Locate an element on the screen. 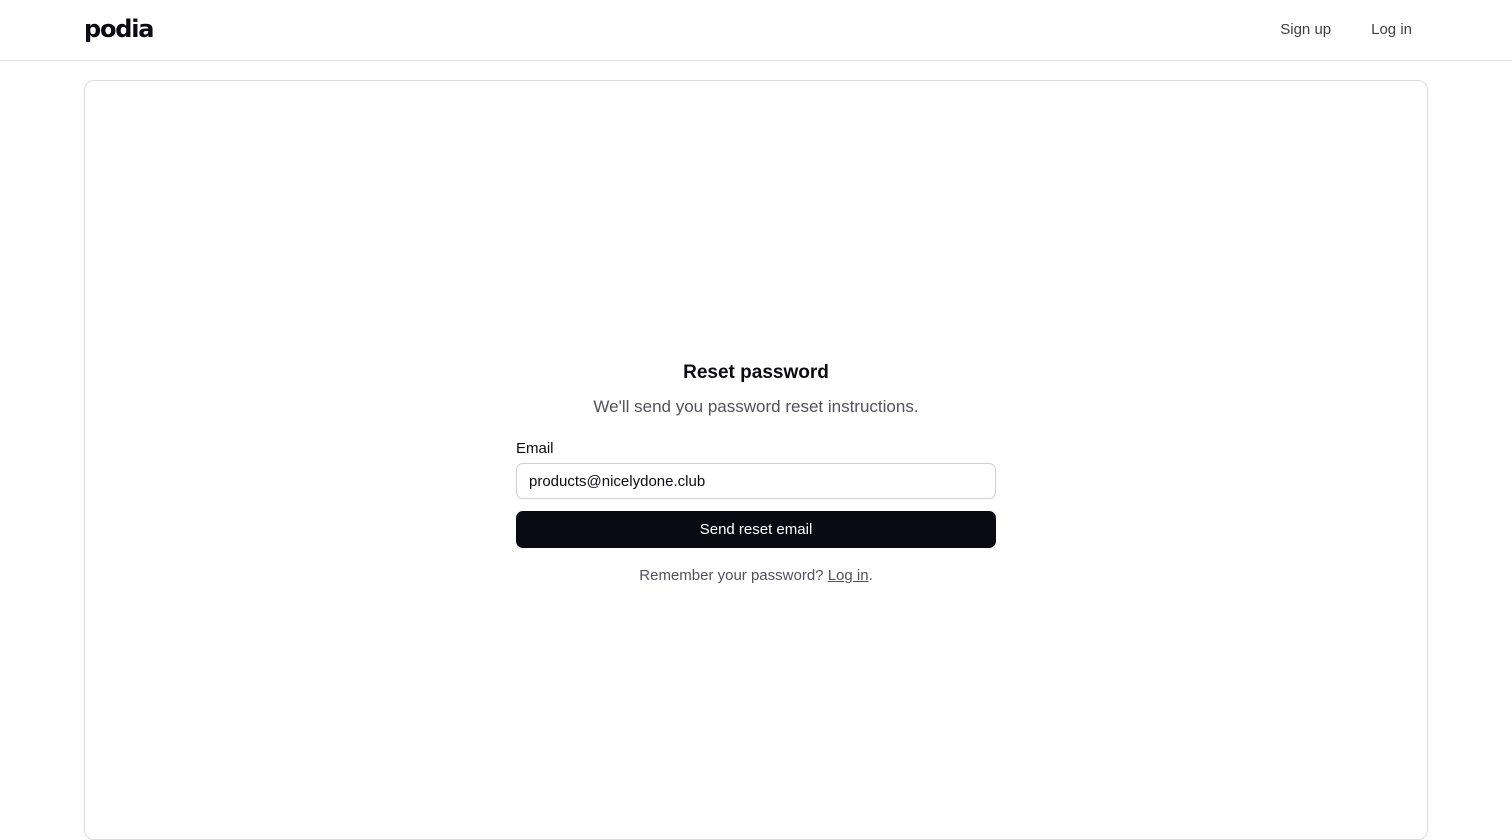 This screenshot has width=1512, height=840. top-navigation-bar: podia Sign up Log in is located at coordinates (756, 30).